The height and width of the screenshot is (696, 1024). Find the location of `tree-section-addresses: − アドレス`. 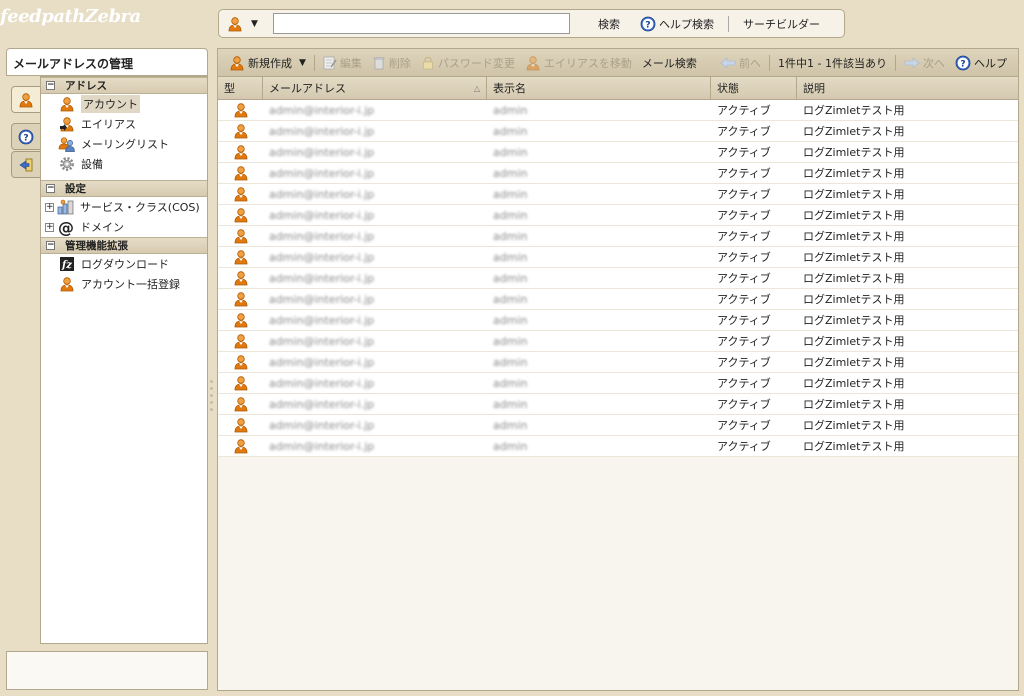

tree-section-addresses: − アドレス is located at coordinates (124, 85).